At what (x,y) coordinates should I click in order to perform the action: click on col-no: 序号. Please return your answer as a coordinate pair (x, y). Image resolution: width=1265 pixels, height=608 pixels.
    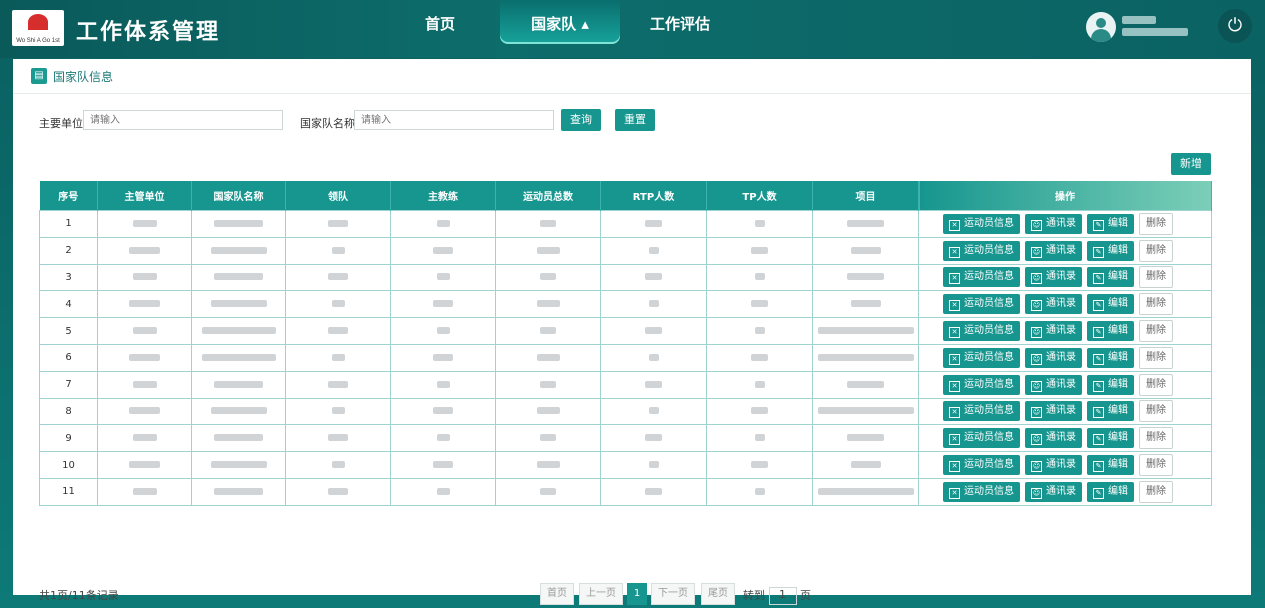
    Looking at the image, I should click on (68, 196).